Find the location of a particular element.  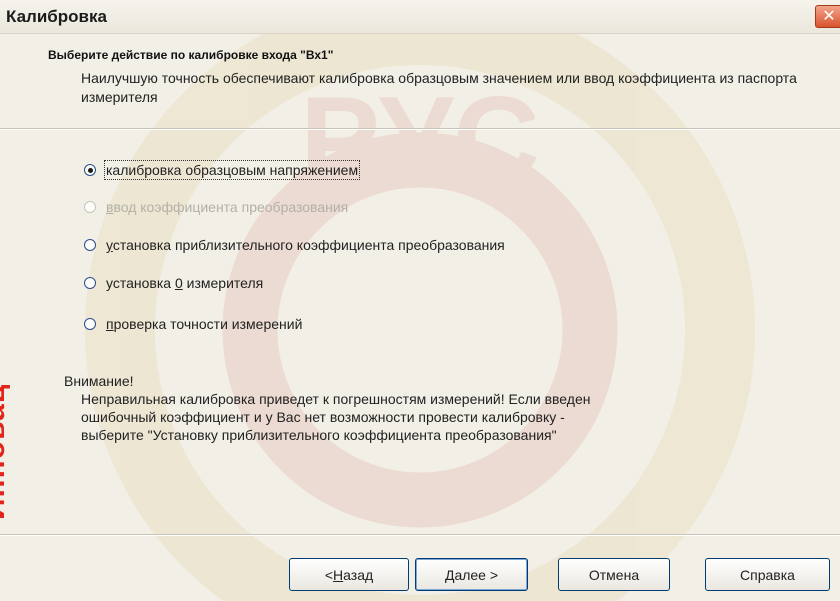

option-label: установка 0 измерителя is located at coordinates (185, 283).